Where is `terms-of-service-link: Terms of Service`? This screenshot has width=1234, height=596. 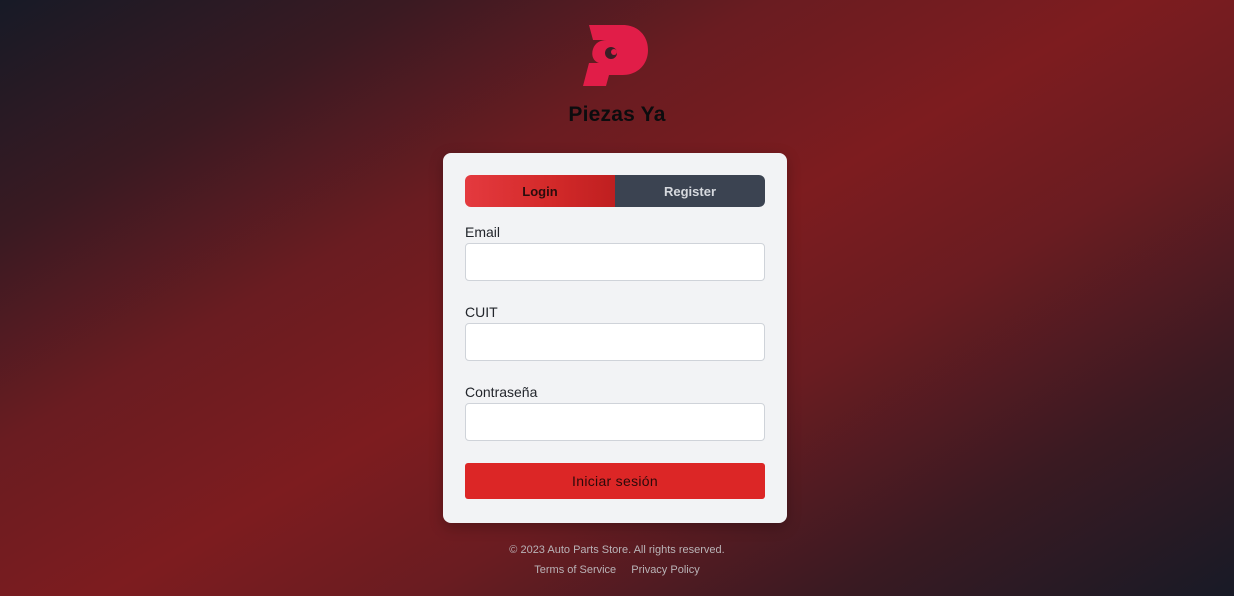
terms-of-service-link: Terms of Service is located at coordinates (575, 570).